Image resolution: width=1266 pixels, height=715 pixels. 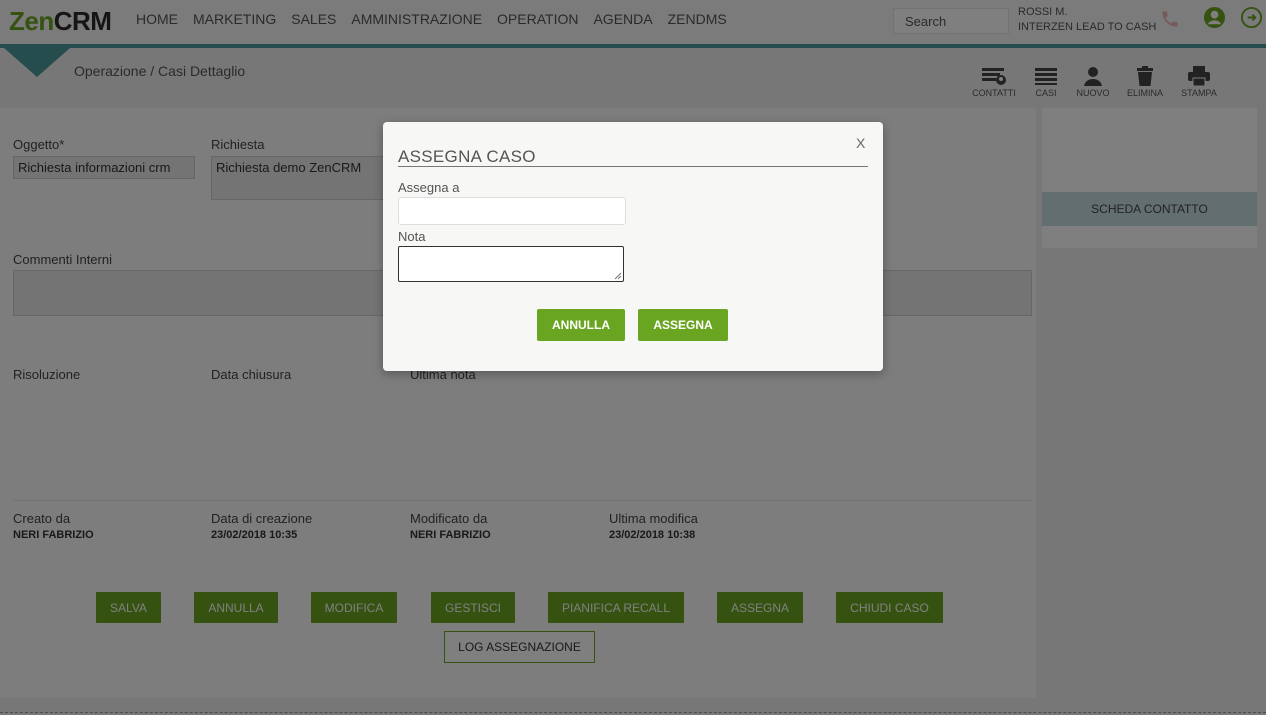 I want to click on dialog-annulla-button: ANNULLA, so click(x=581, y=325).